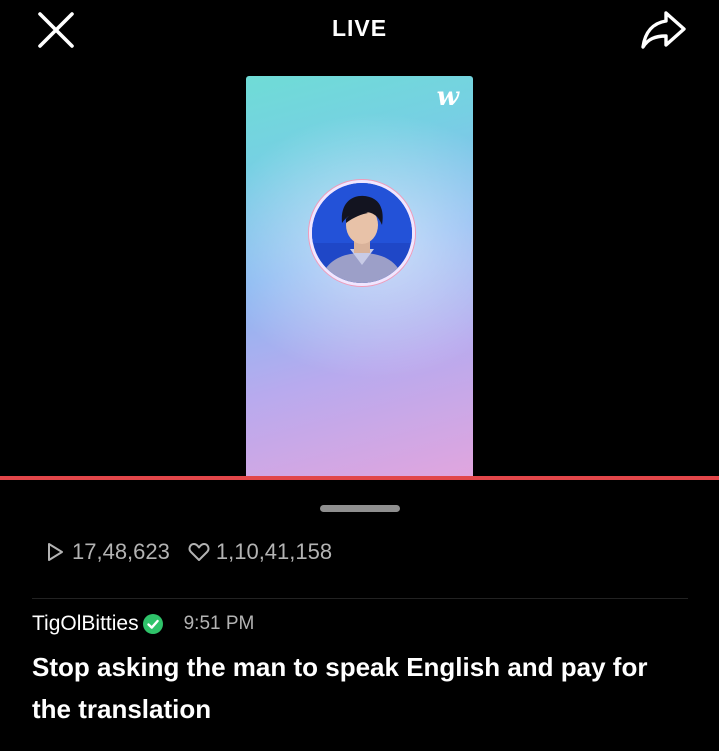 Image resolution: width=719 pixels, height=751 pixels. What do you see at coordinates (360, 508) in the screenshot?
I see `drag-handle` at bounding box center [360, 508].